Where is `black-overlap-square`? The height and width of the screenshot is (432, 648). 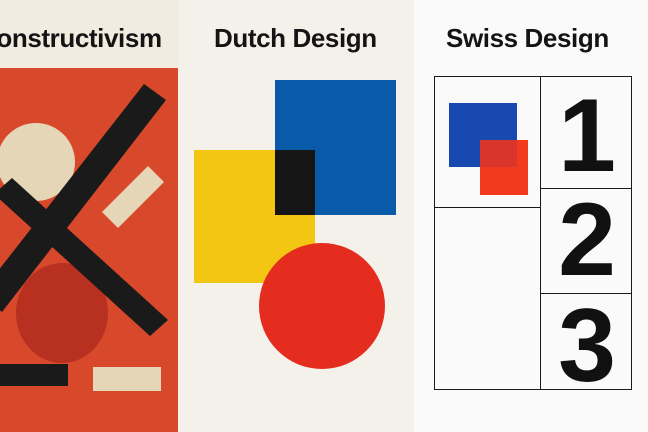 black-overlap-square is located at coordinates (295, 182).